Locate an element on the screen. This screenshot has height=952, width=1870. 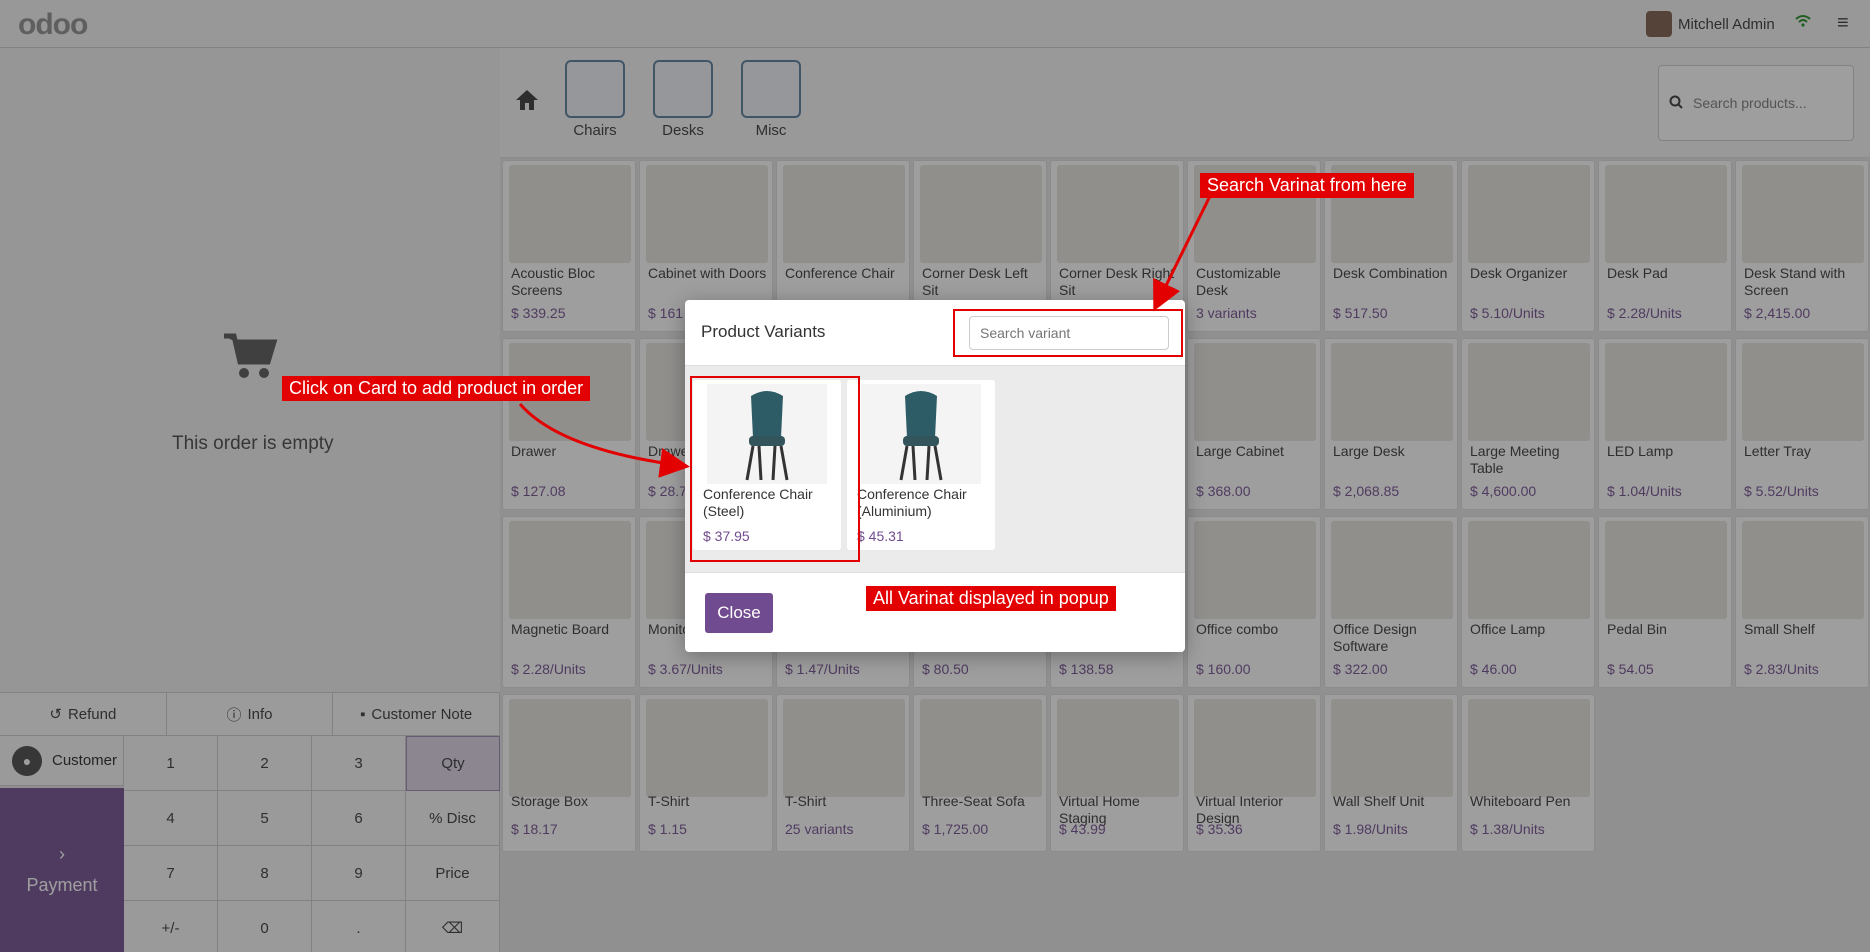
close-button: Close is located at coordinates (739, 613).